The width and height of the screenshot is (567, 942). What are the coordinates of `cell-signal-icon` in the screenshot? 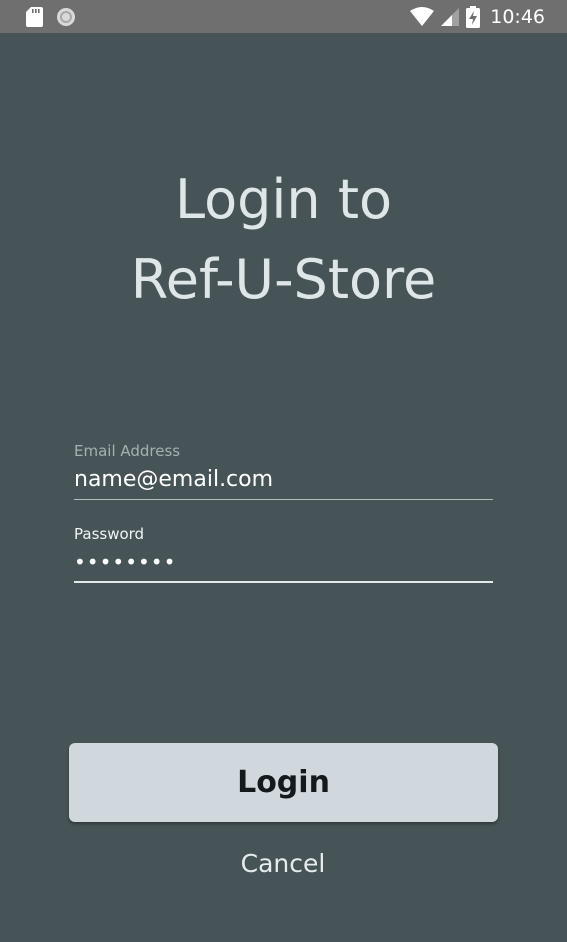 It's located at (450, 17).